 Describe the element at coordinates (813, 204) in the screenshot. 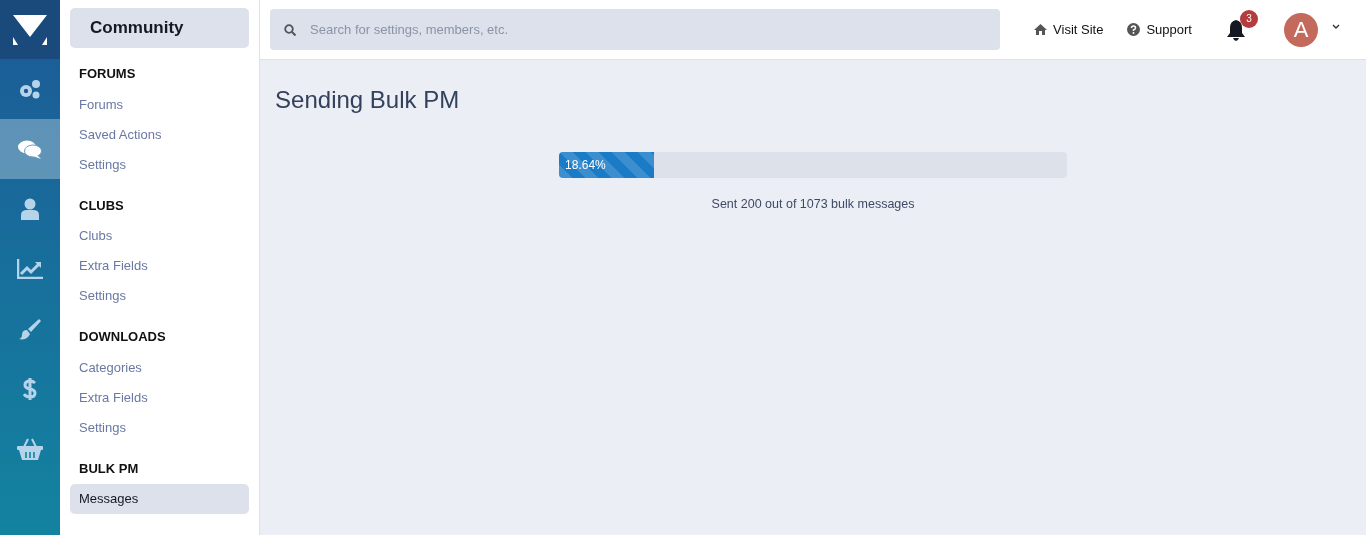

I see `status-text: Sent 200 out of 1073 bulk messages` at that location.